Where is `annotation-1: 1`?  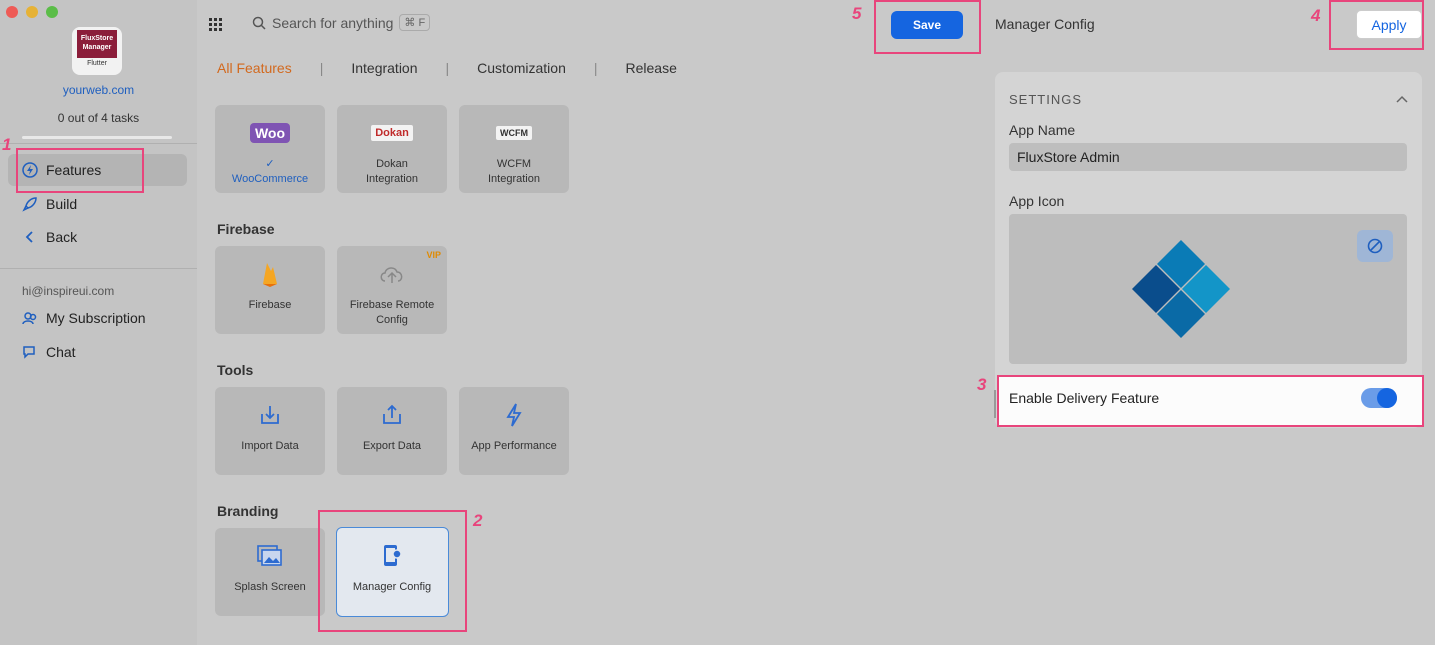
annotation-1: 1 is located at coordinates (7, 144).